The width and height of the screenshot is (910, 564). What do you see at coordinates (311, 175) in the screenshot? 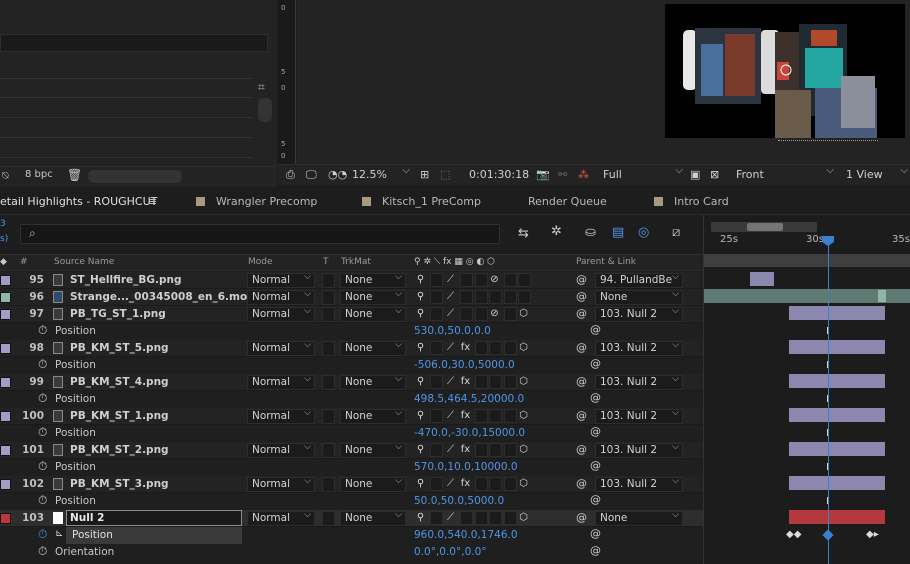
I see `monitor-icon: 🖵` at bounding box center [311, 175].